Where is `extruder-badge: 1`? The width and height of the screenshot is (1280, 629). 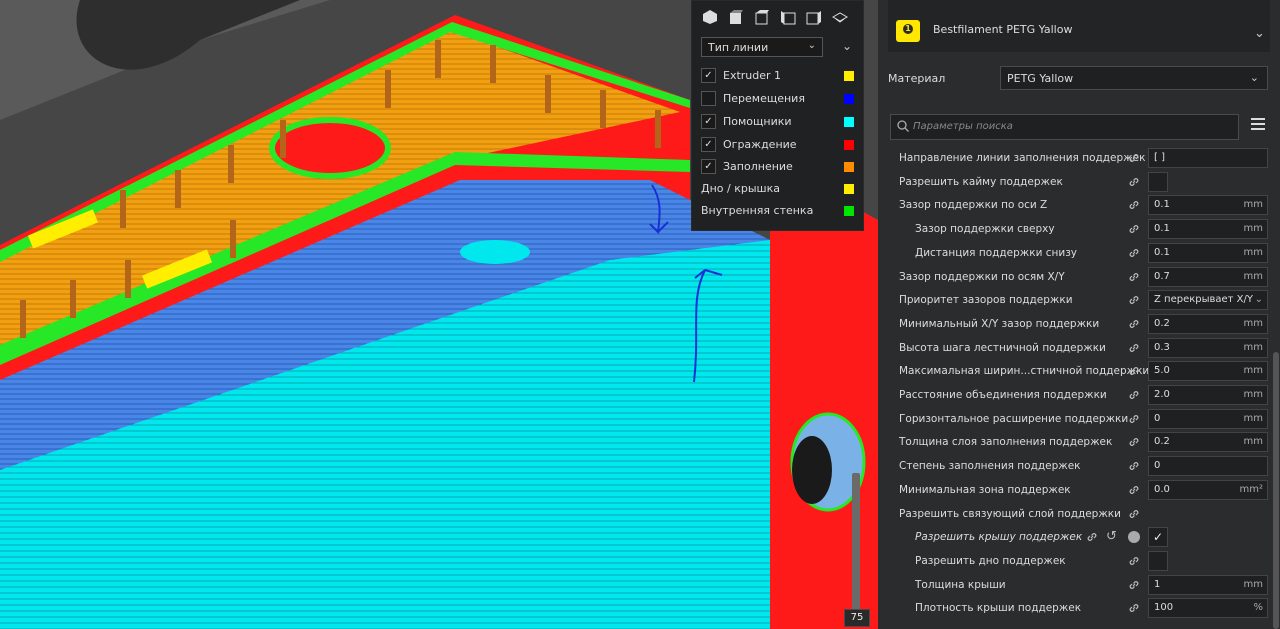 extruder-badge: 1 is located at coordinates (908, 31).